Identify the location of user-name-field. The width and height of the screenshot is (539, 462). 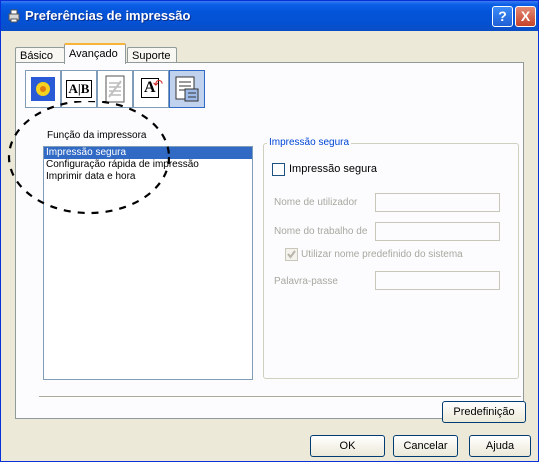
(437, 202).